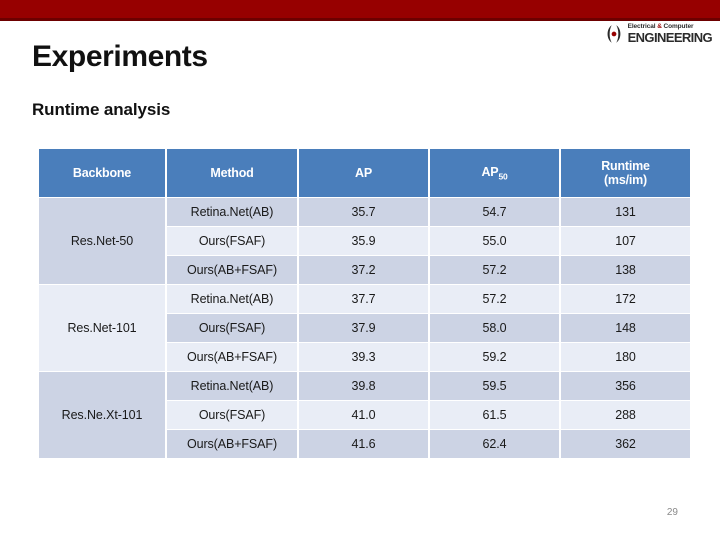  Describe the element at coordinates (102, 173) in the screenshot. I see `column-header-backbone: Backbone` at that location.